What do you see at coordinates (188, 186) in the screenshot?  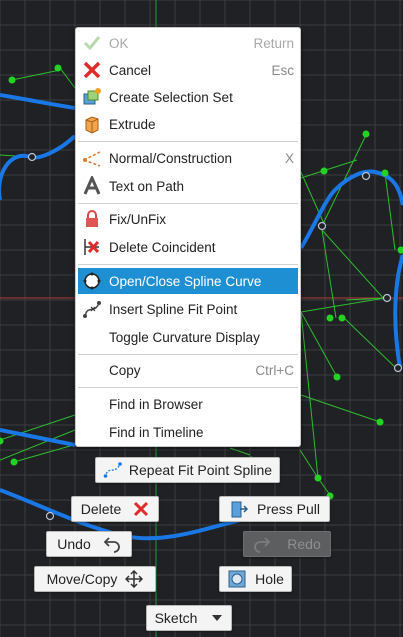 I see `menu-item-text-on-path: Text on Path` at bounding box center [188, 186].